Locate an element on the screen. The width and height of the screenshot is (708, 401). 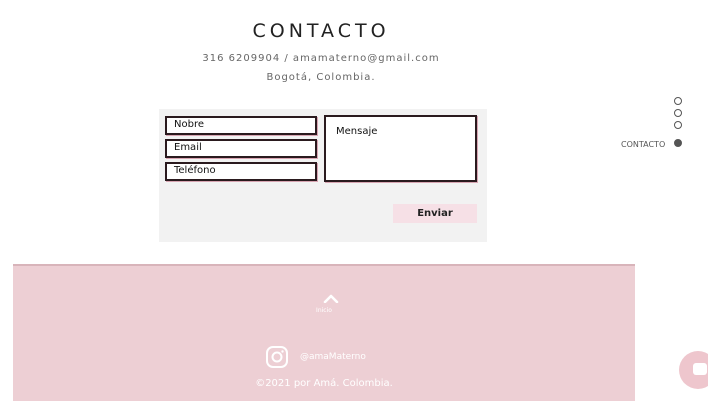
email-field: Email is located at coordinates (241, 148).